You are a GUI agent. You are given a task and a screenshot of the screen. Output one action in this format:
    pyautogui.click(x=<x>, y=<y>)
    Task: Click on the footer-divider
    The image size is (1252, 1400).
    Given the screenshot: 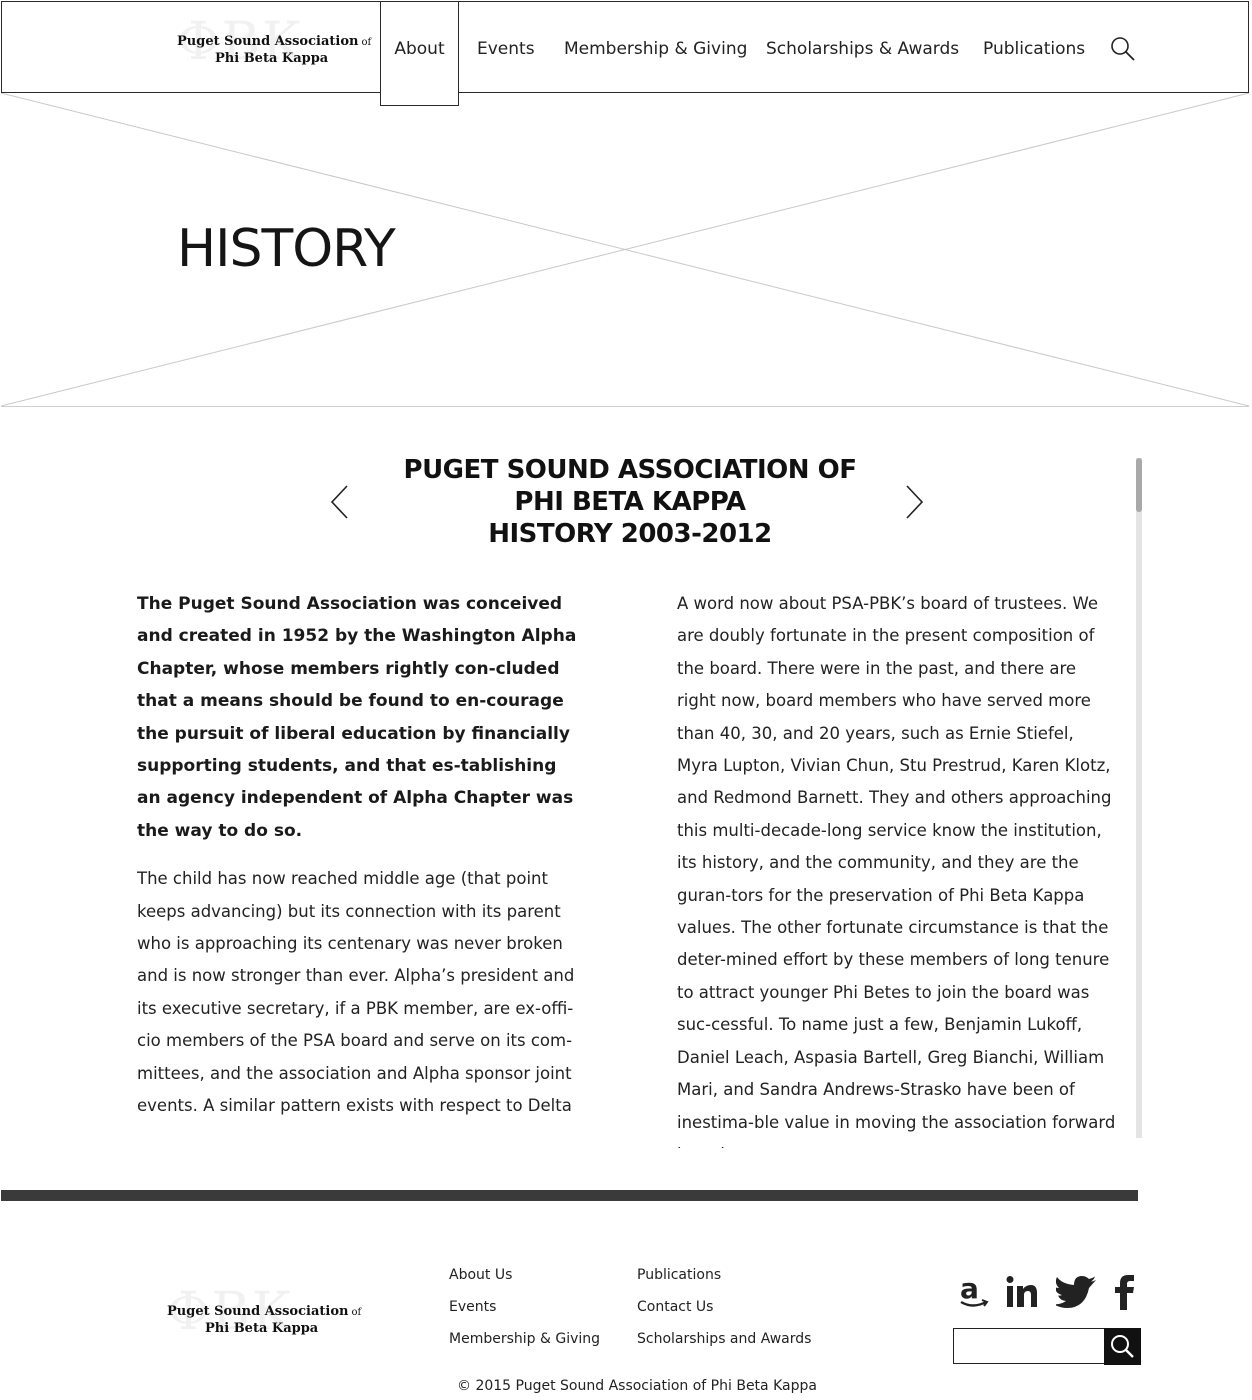 What is the action you would take?
    pyautogui.click(x=569, y=1195)
    